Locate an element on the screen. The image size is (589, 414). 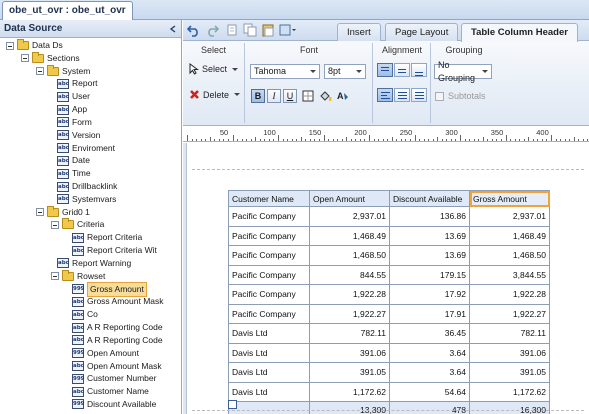
tab-table-column-header: Table Column Header is located at coordinates (519, 32).